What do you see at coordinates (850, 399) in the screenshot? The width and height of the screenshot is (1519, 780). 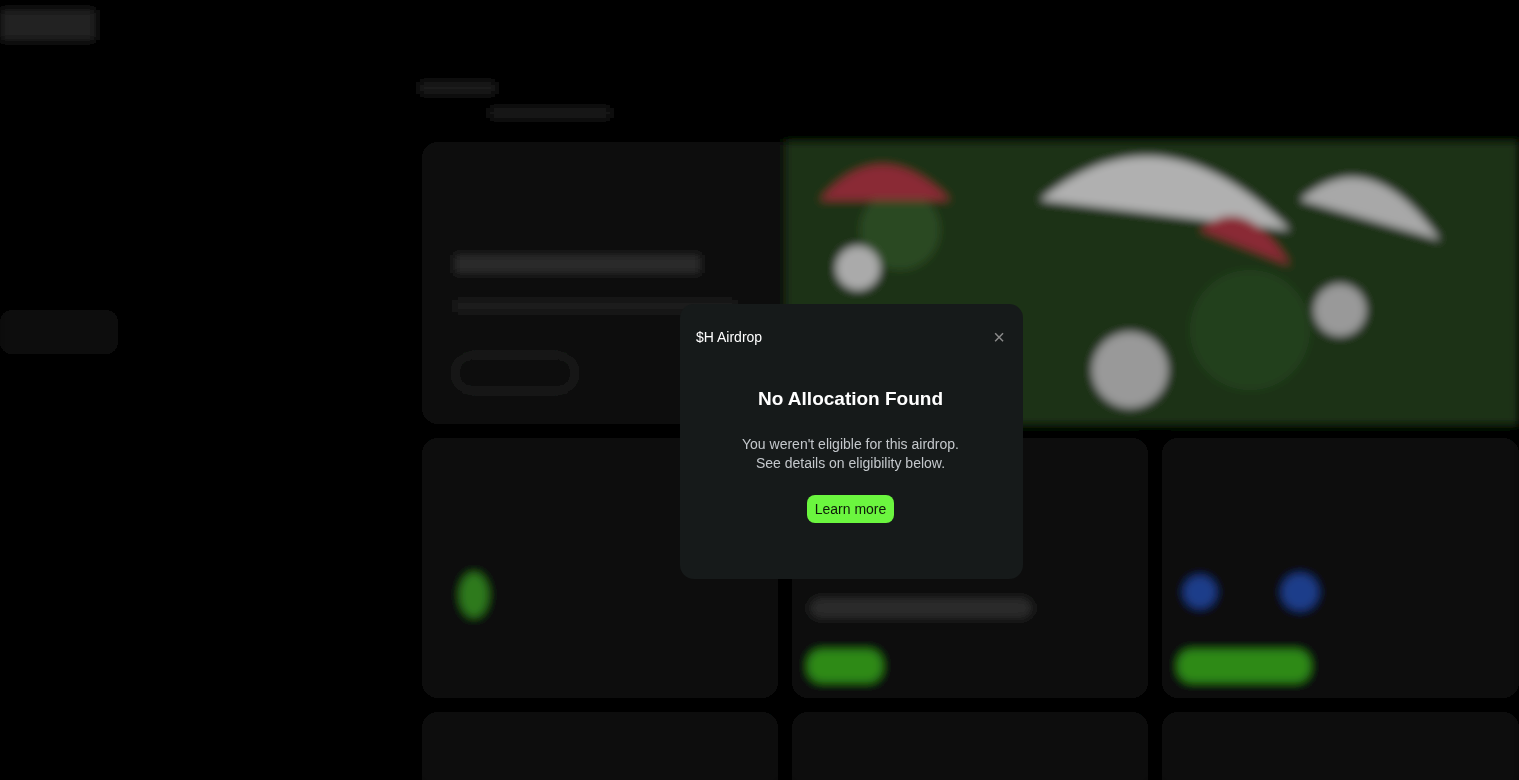 I see `dialog-heading: No Allocation Found` at bounding box center [850, 399].